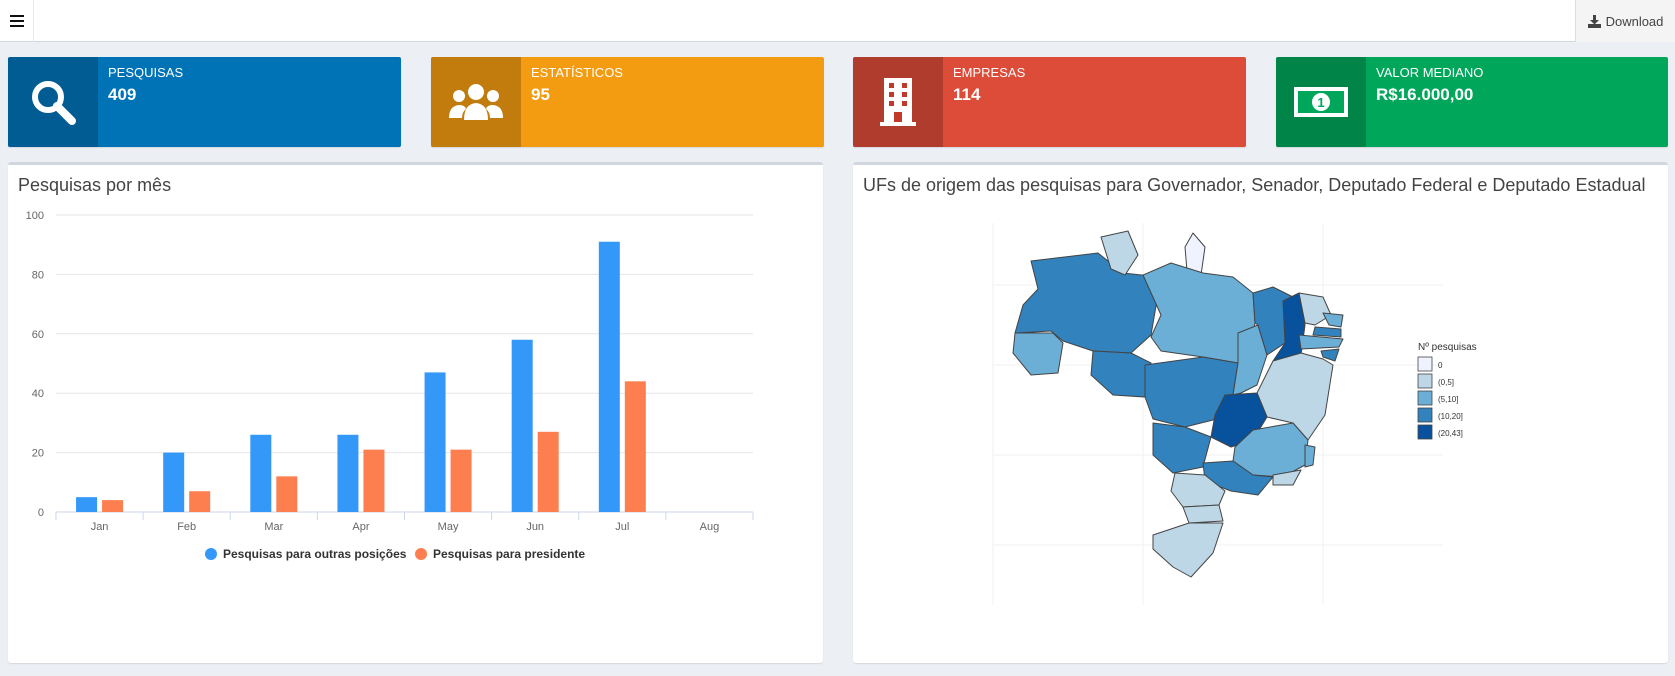 This screenshot has height=676, width=1675. I want to click on building-icon, so click(898, 102).